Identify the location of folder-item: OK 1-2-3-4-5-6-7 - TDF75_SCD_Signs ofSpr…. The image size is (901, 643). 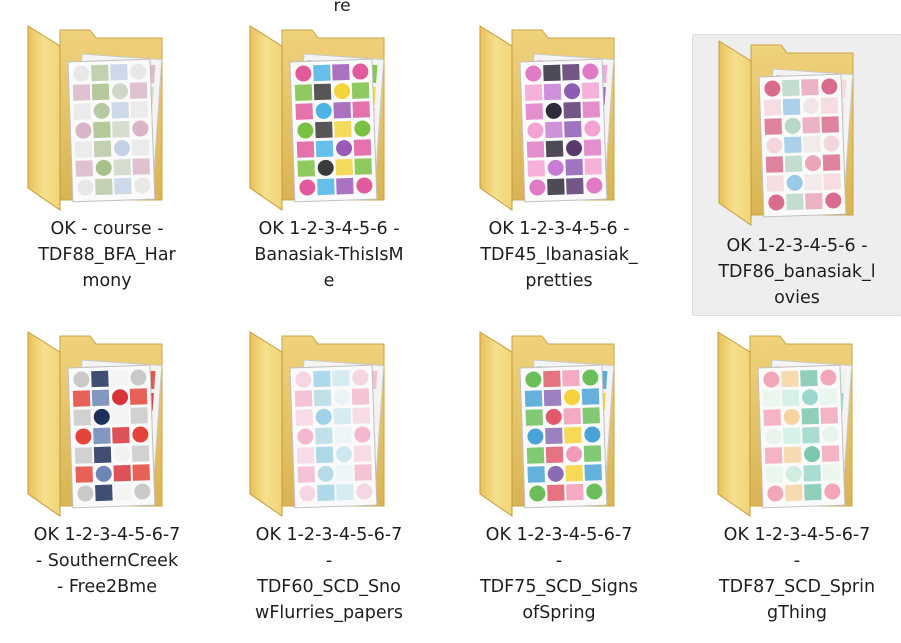
(559, 476).